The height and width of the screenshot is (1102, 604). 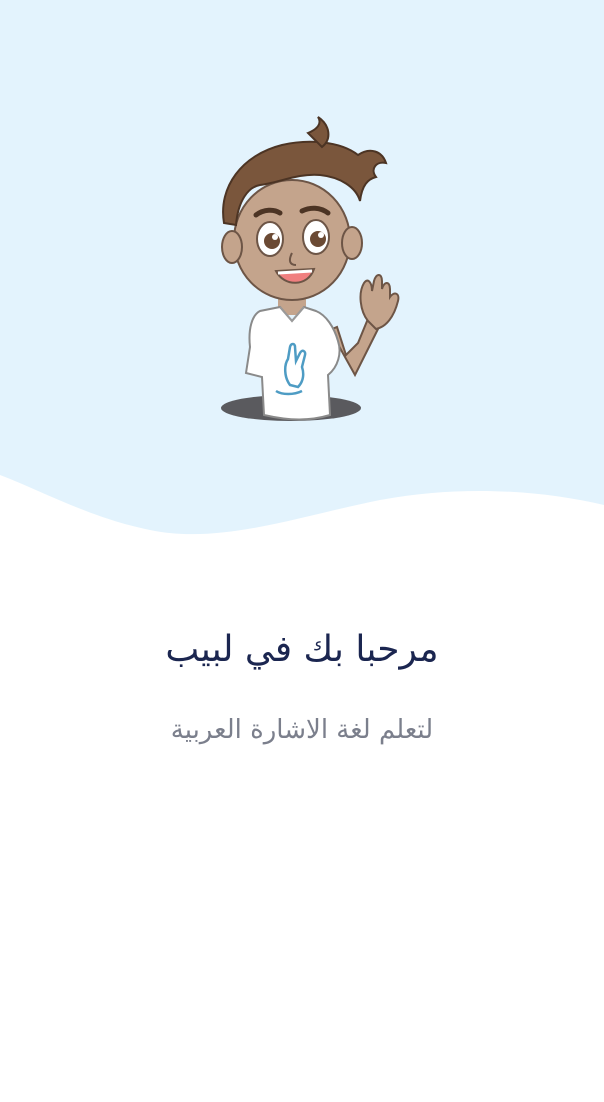 What do you see at coordinates (302, 649) in the screenshot?
I see `welcome-title: مرحبا بك في لبيب` at bounding box center [302, 649].